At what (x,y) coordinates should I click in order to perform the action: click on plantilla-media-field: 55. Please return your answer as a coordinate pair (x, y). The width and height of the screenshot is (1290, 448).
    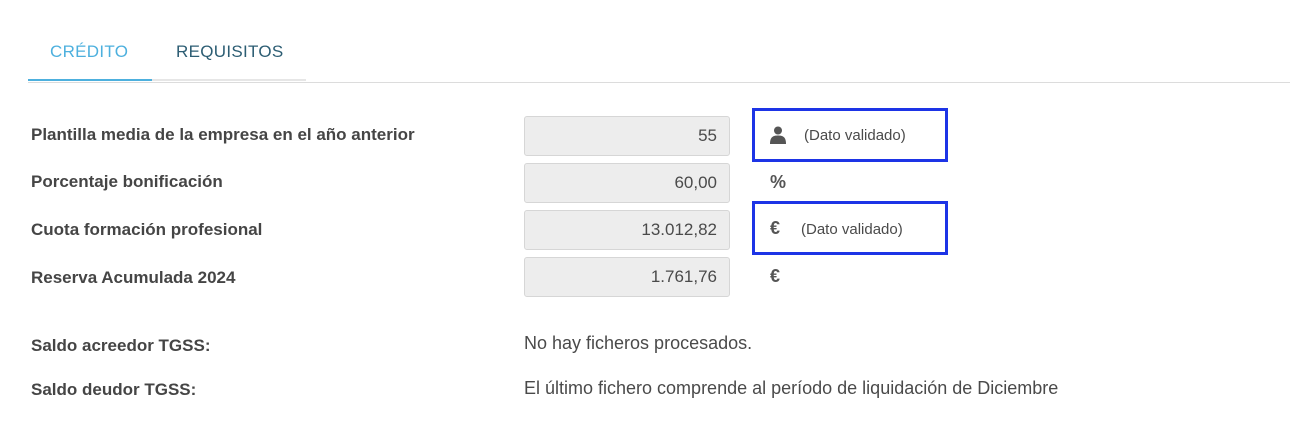
    Looking at the image, I should click on (627, 136).